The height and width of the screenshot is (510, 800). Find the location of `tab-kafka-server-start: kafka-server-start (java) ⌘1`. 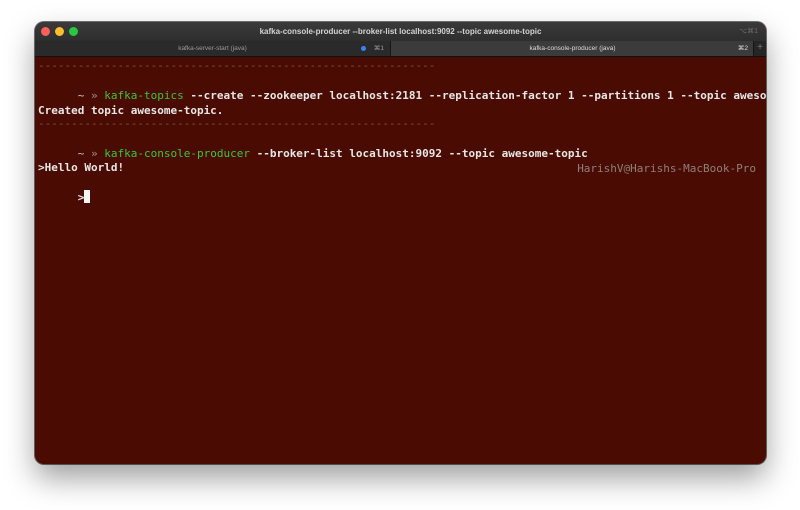

tab-kafka-server-start: kafka-server-start (java) ⌘1 is located at coordinates (213, 48).